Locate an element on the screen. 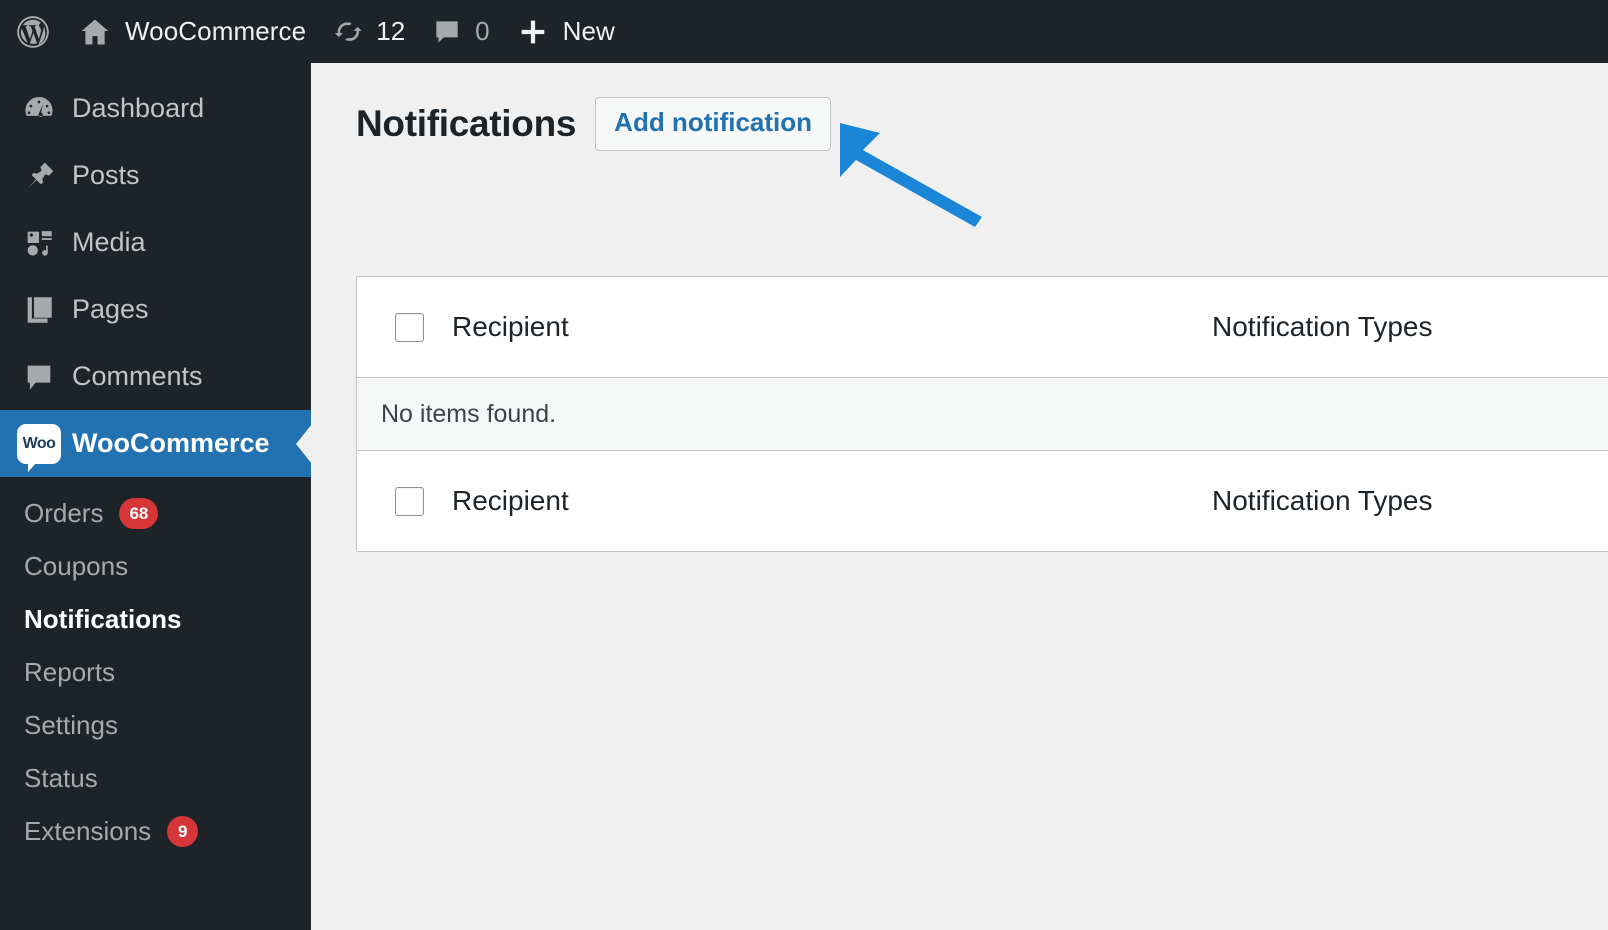 This screenshot has width=1608, height=930. wordpress-logo-icon is located at coordinates (33, 32).